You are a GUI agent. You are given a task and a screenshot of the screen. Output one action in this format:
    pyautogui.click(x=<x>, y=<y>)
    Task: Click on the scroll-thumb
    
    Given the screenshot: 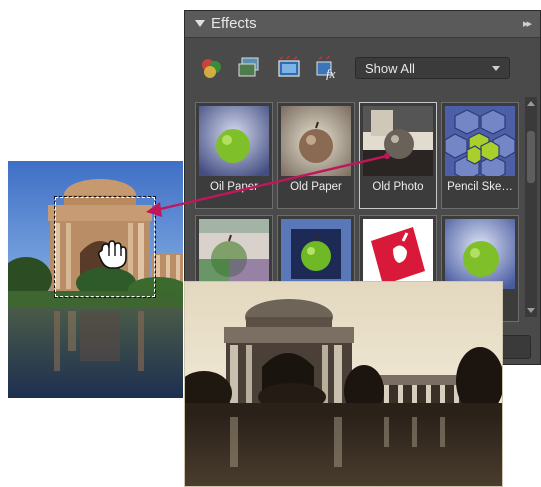 What is the action you would take?
    pyautogui.click(x=531, y=157)
    